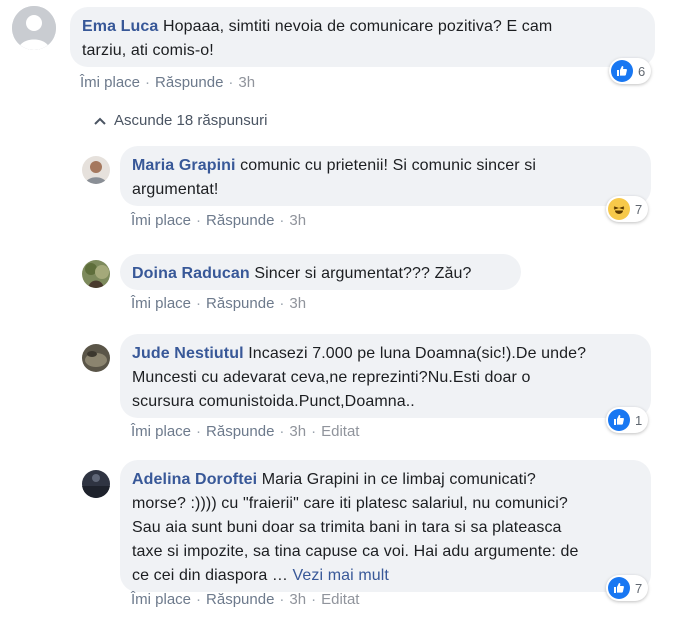  I want to click on comment-text: Sincer si argumentat??? Zău?, so click(363, 273).